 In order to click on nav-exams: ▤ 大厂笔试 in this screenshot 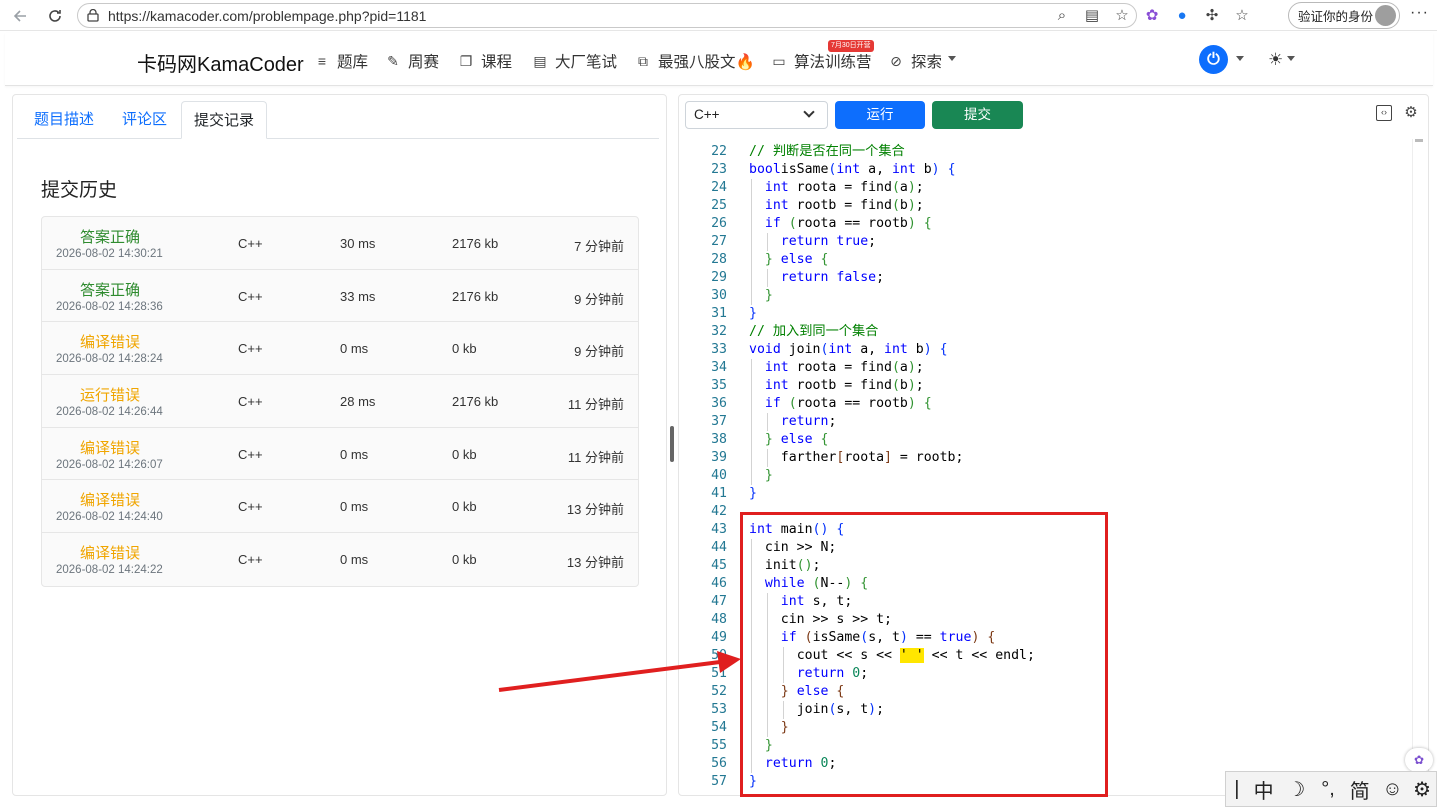, I will do `click(574, 61)`.